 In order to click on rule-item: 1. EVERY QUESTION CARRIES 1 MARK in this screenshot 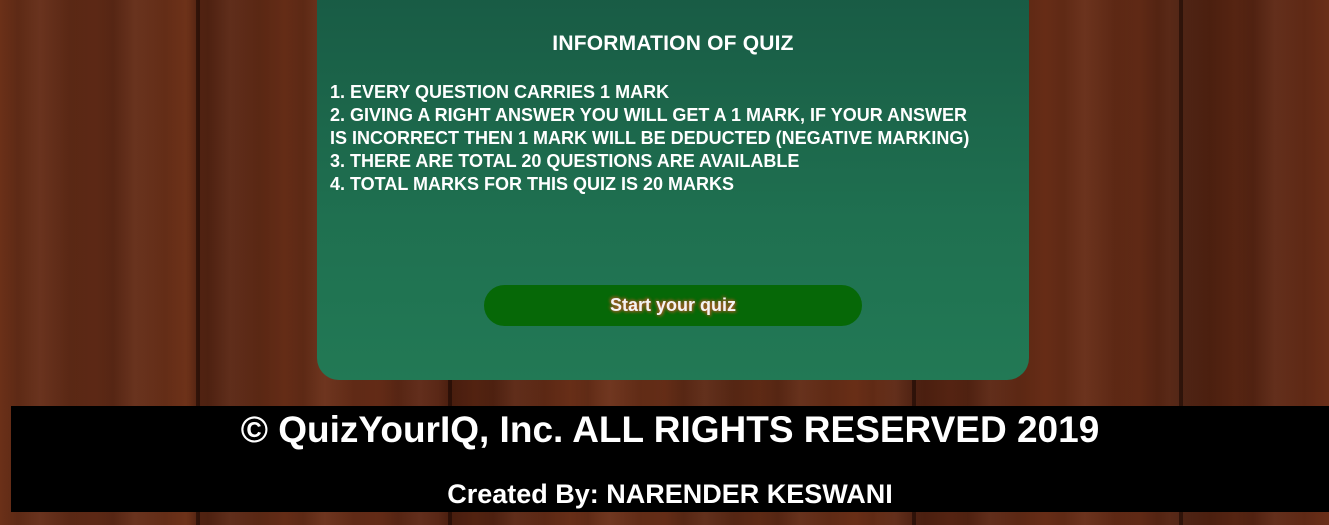, I will do `click(500, 92)`.